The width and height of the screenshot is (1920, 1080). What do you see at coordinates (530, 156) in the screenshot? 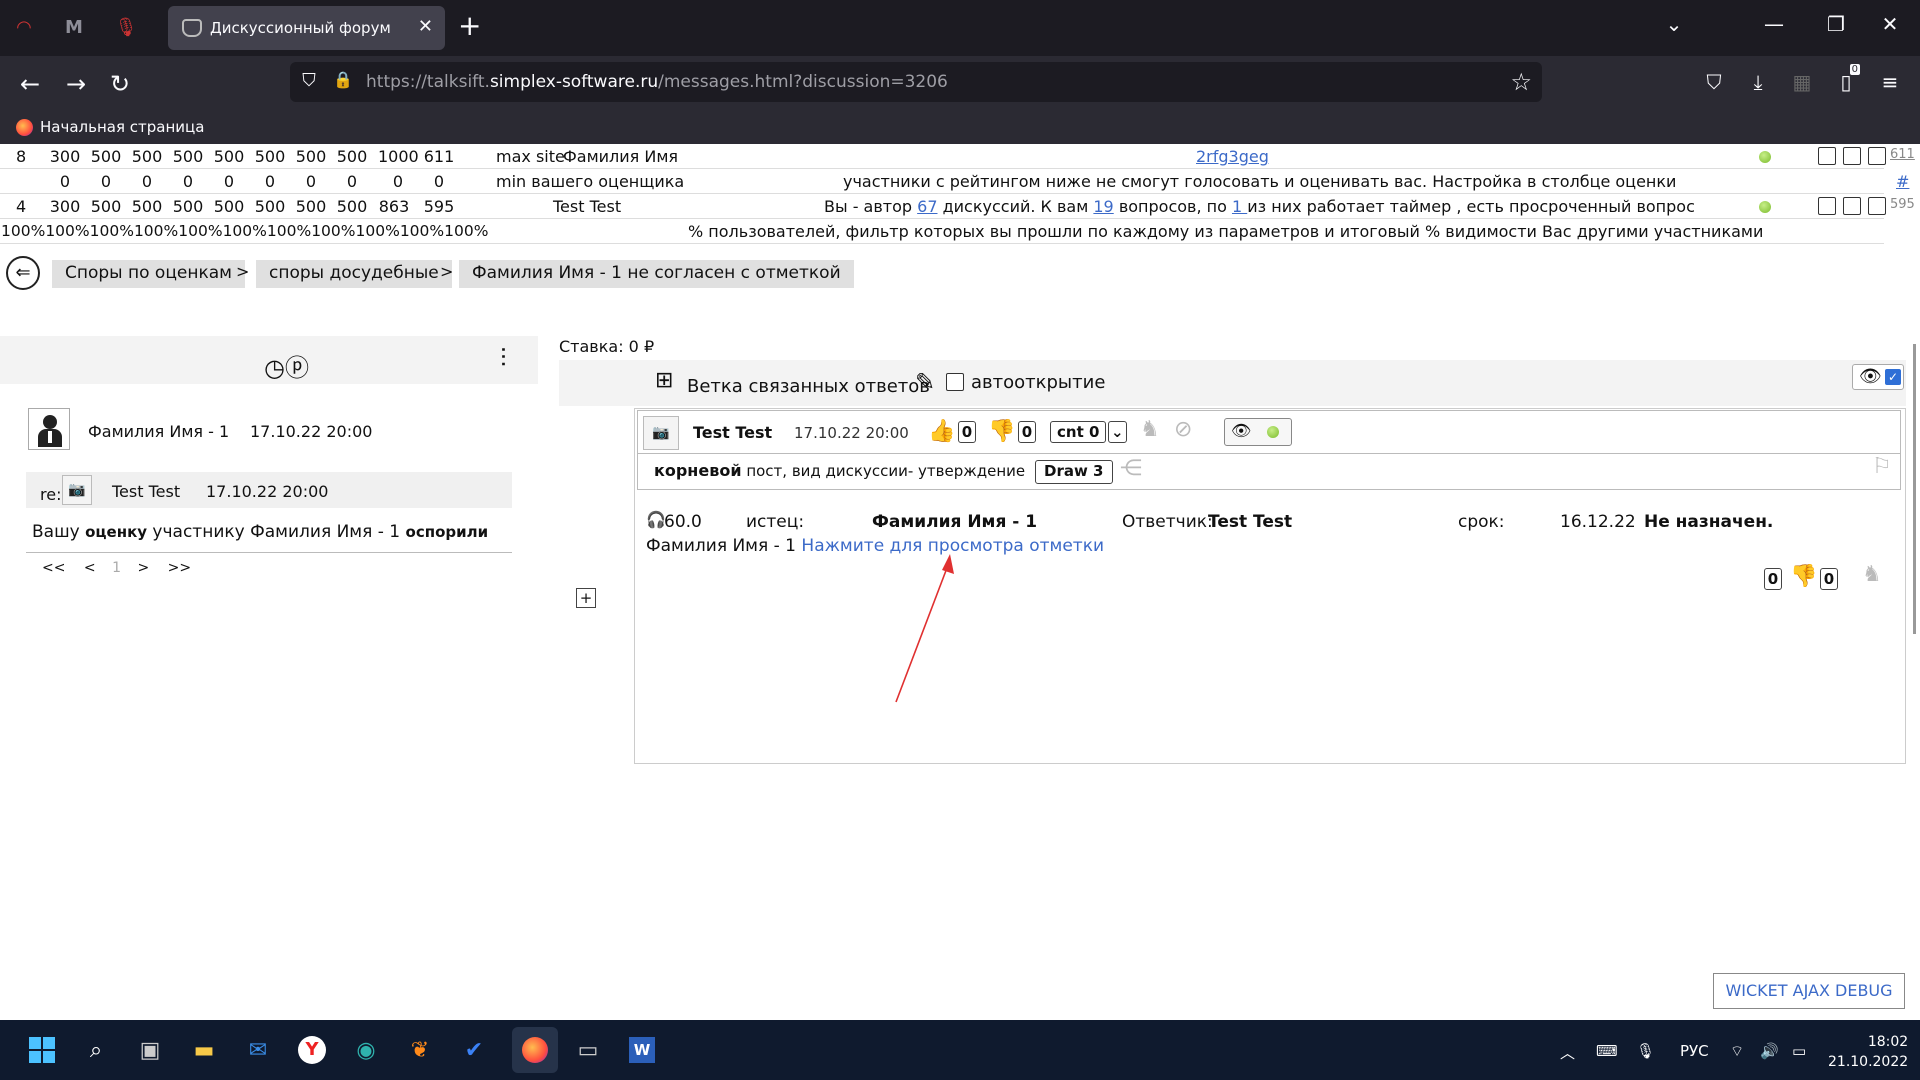
I see `row-label: max site` at bounding box center [530, 156].